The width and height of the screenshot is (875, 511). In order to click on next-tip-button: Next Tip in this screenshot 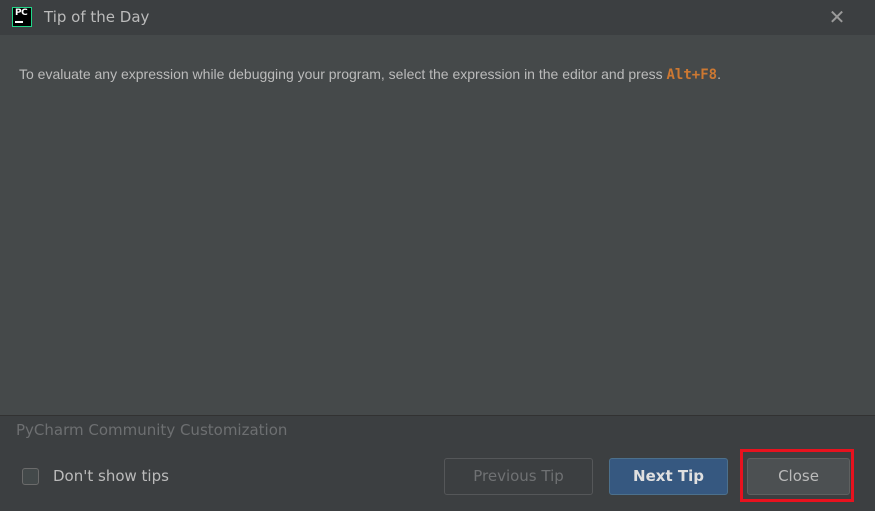, I will do `click(668, 476)`.